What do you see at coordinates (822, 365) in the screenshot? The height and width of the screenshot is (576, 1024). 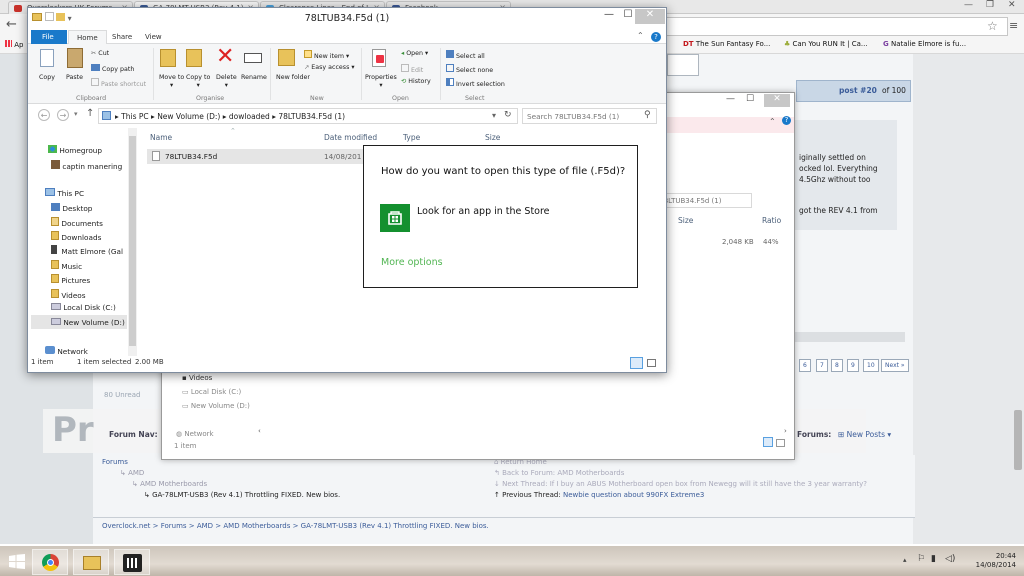 I see `page-button: 7` at bounding box center [822, 365].